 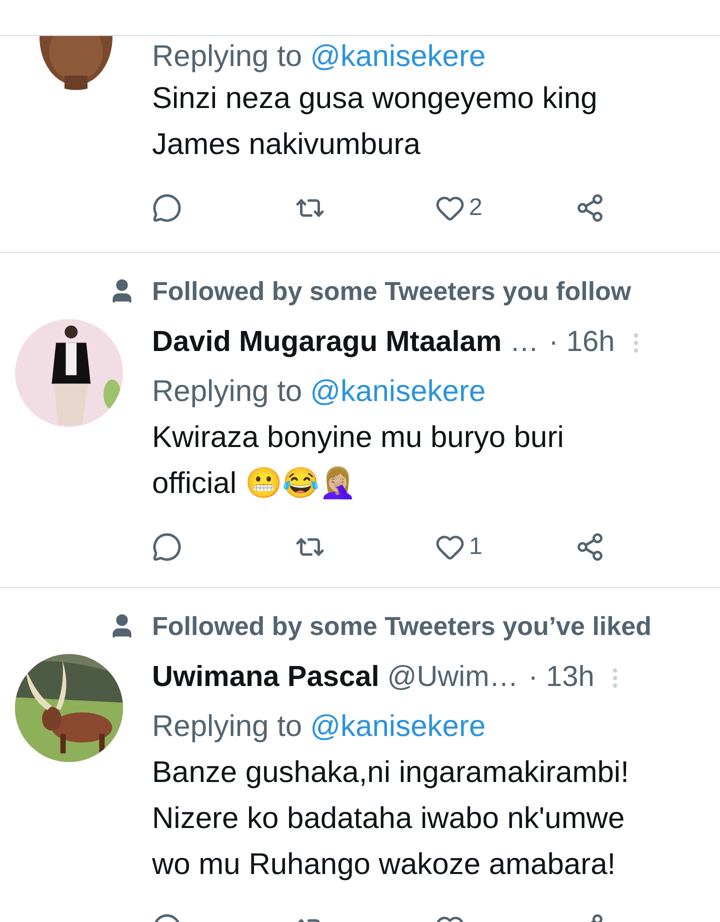 I want to click on tweet-time: · 16h, so click(x=581, y=342).